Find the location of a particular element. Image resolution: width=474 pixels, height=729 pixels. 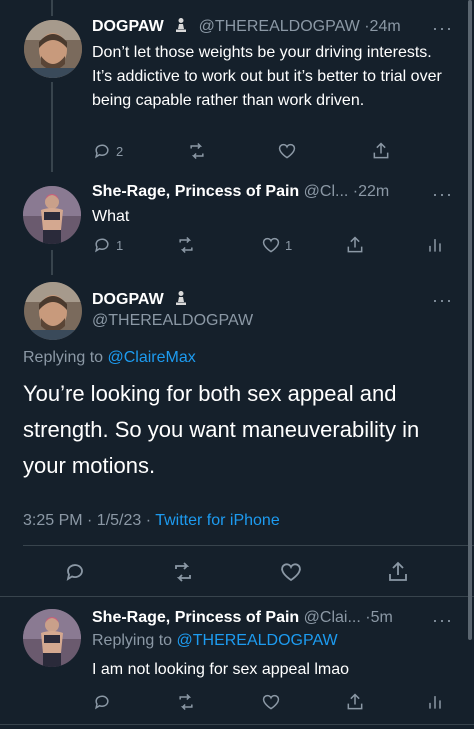

tweet-2-analytics-button is located at coordinates (435, 245).